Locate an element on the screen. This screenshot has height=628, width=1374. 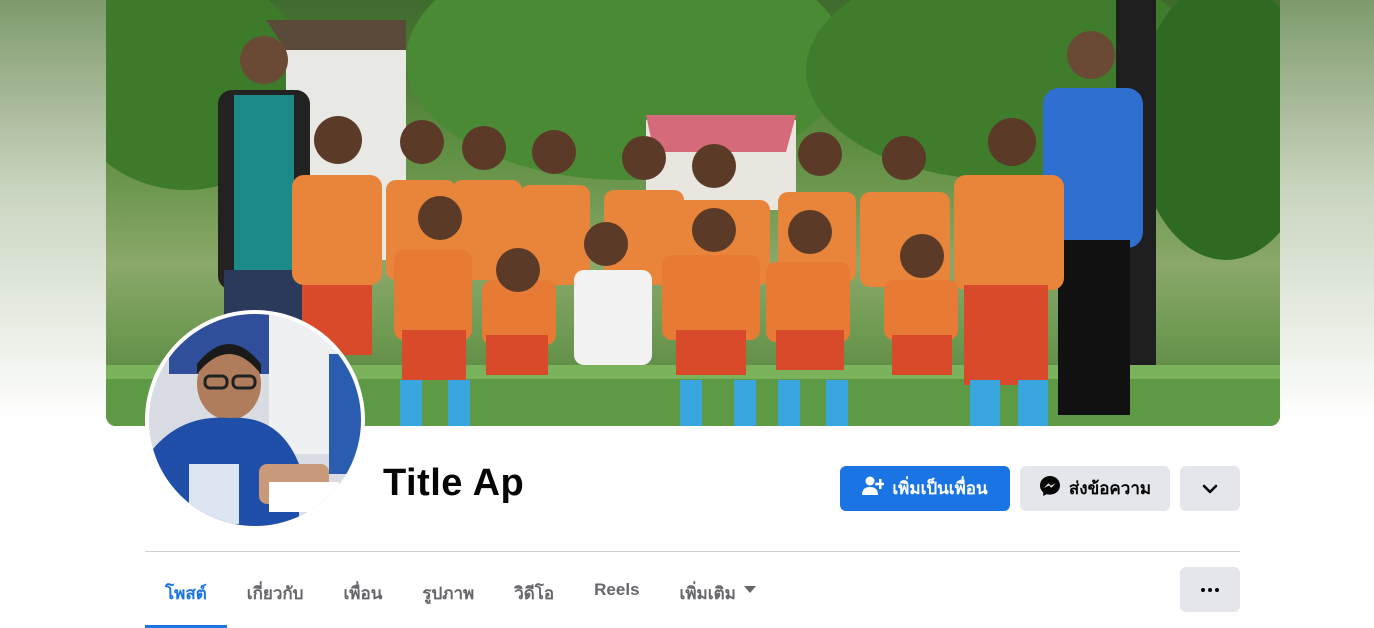
tab-label: เพื่อน is located at coordinates (363, 593).